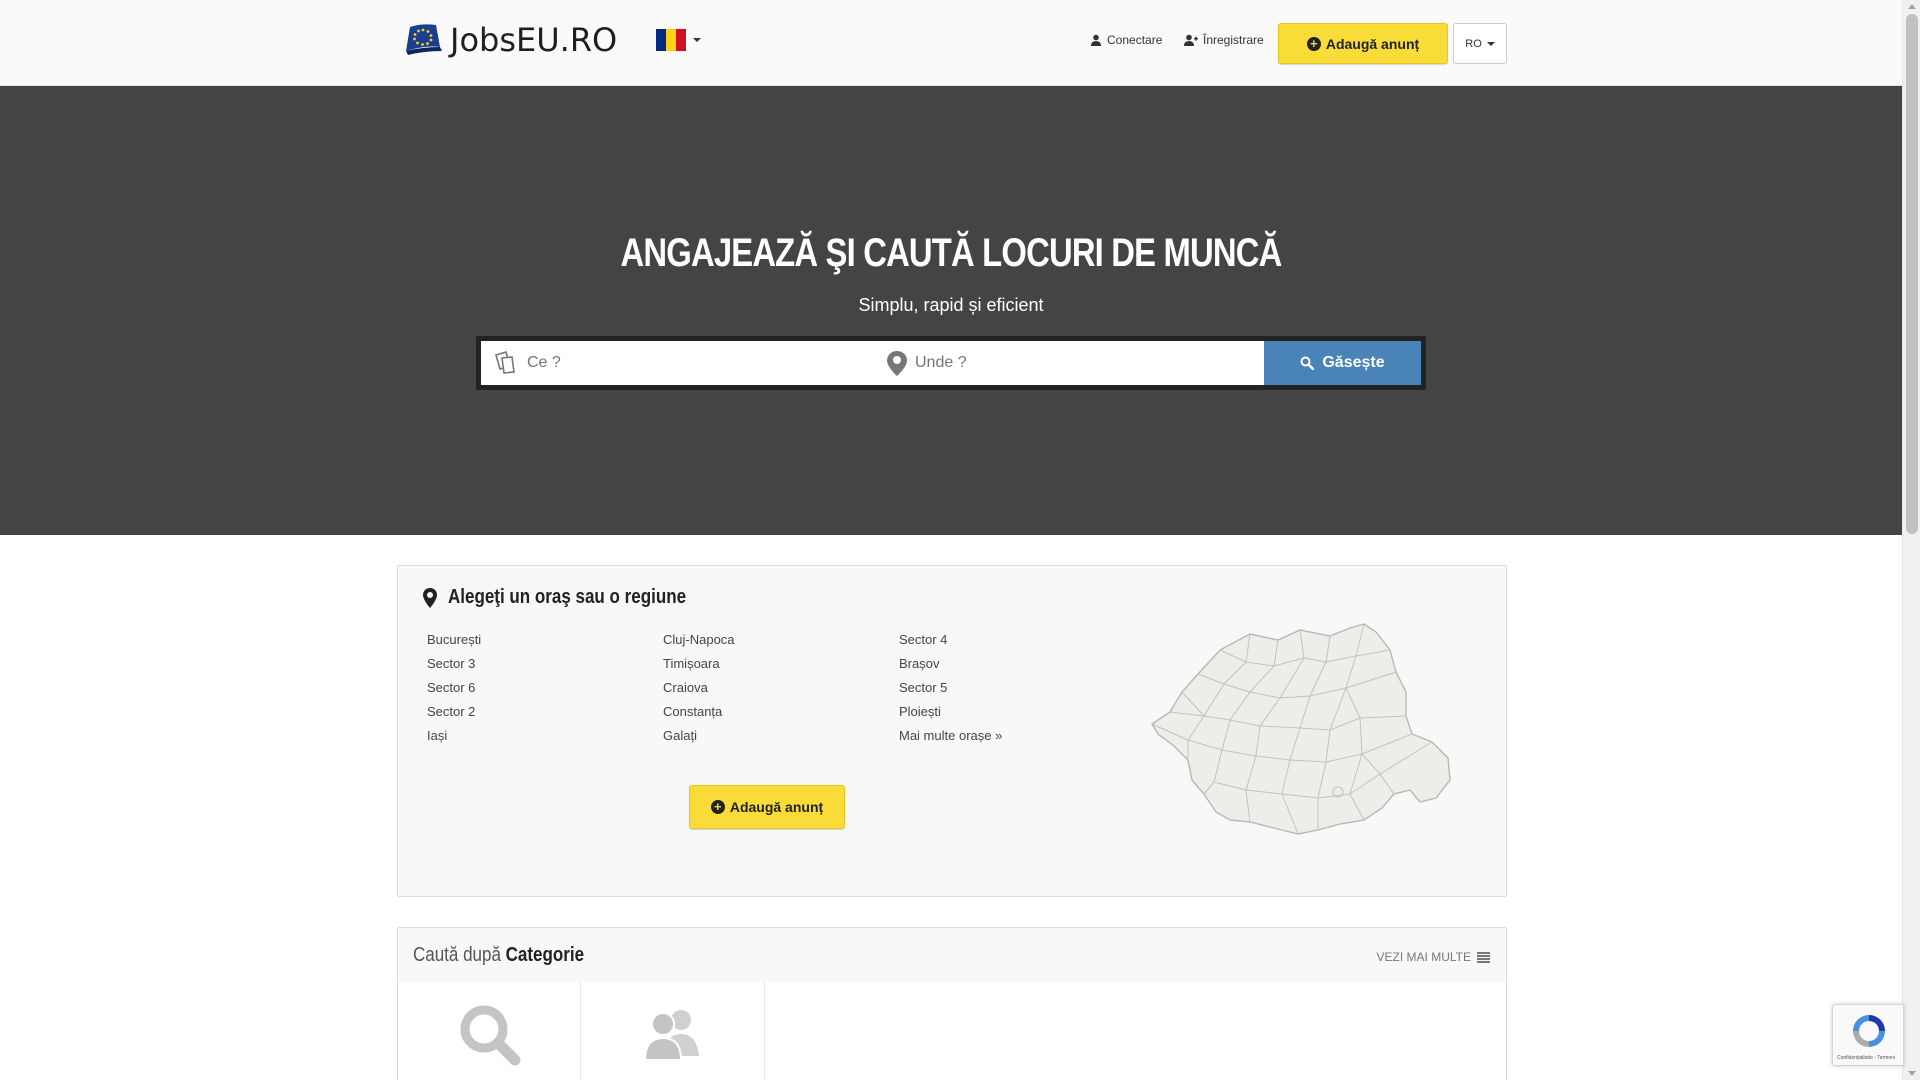 The height and width of the screenshot is (1080, 1920). I want to click on language-select: RO, so click(1480, 43).